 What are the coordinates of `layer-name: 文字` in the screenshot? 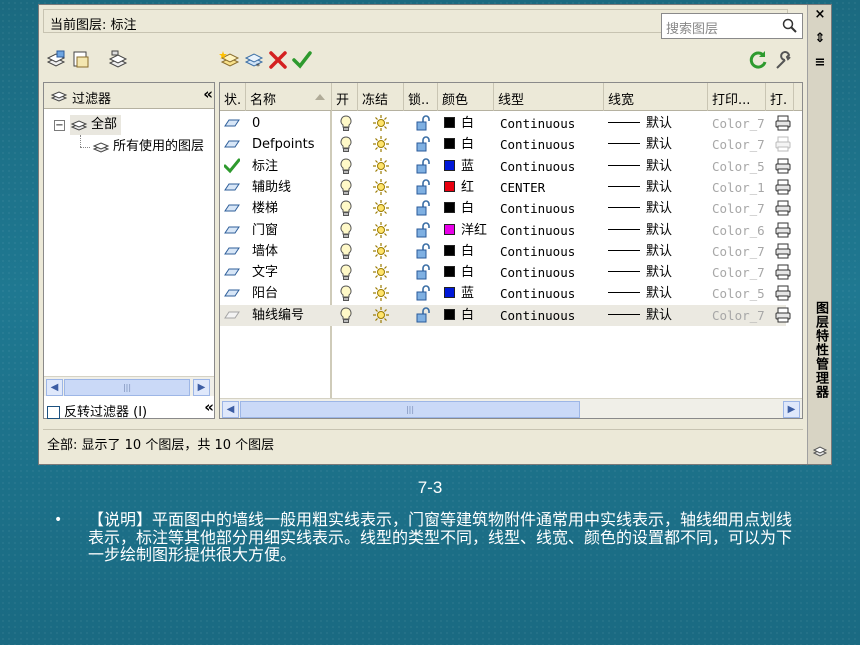 It's located at (265, 272).